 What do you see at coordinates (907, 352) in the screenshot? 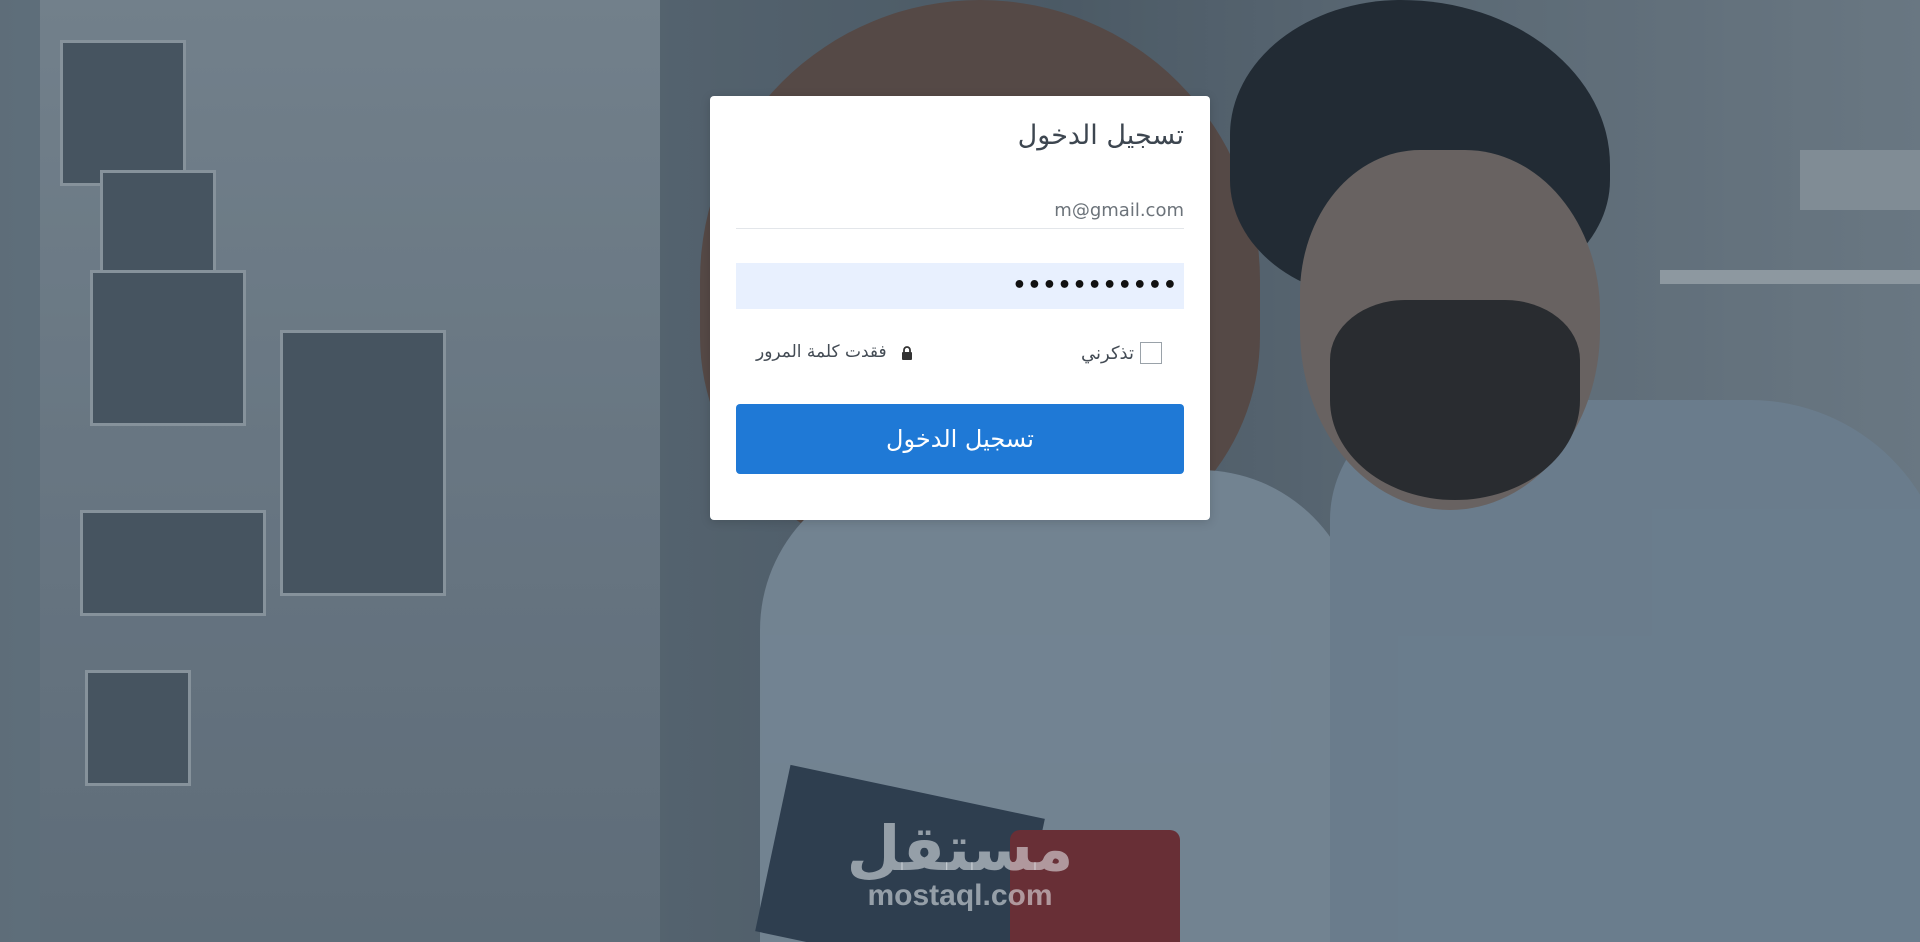
I see `lock-icon` at bounding box center [907, 352].